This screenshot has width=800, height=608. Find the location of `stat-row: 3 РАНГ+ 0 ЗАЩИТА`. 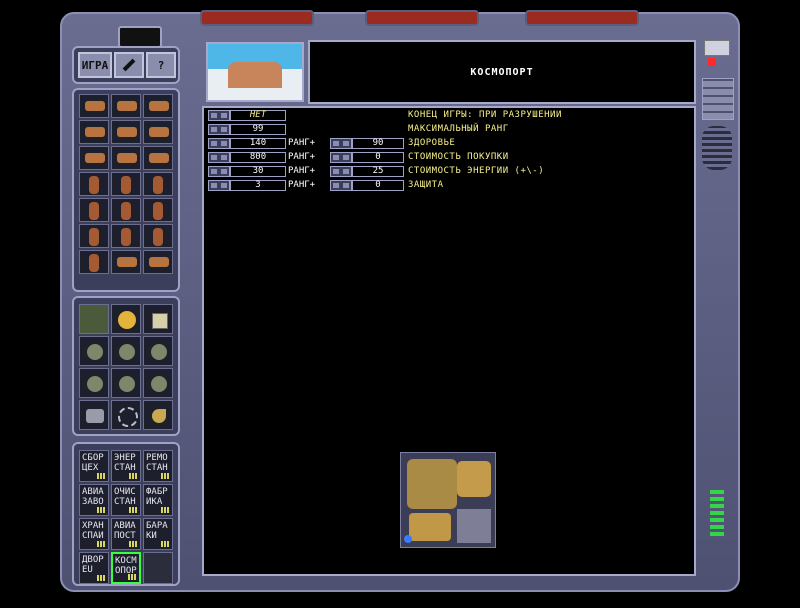

stat-row: 3 РАНГ+ 0 ЗАЩИТА is located at coordinates (413, 186).